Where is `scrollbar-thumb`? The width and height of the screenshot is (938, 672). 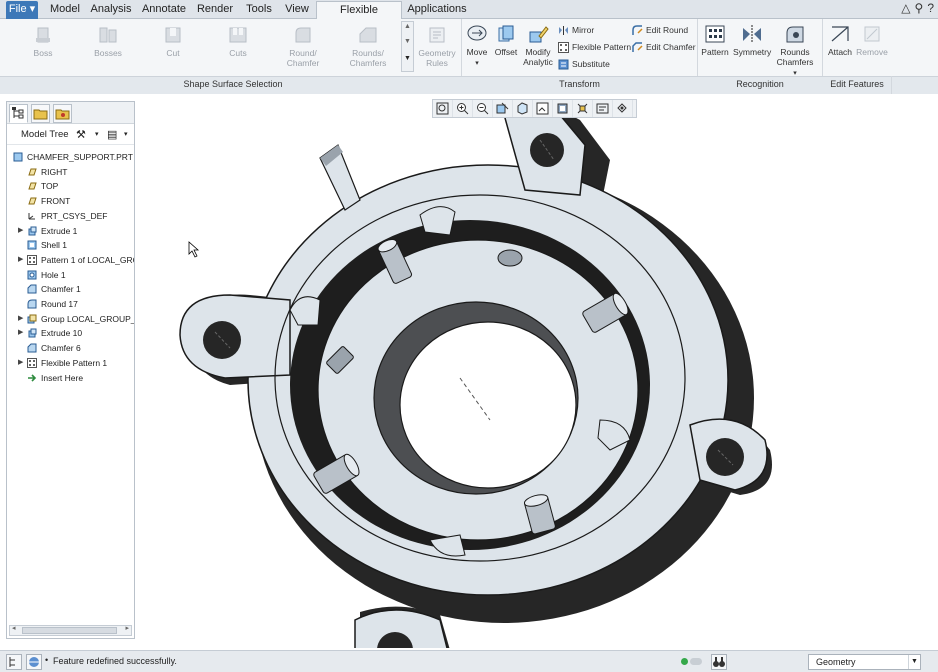
scrollbar-thumb is located at coordinates (69, 630).